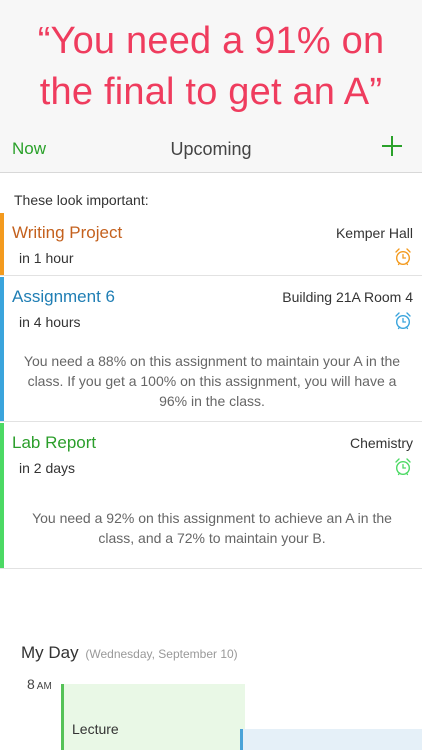 Image resolution: width=422 pixels, height=750 pixels. I want to click on task-title: Writing Project, so click(67, 232).